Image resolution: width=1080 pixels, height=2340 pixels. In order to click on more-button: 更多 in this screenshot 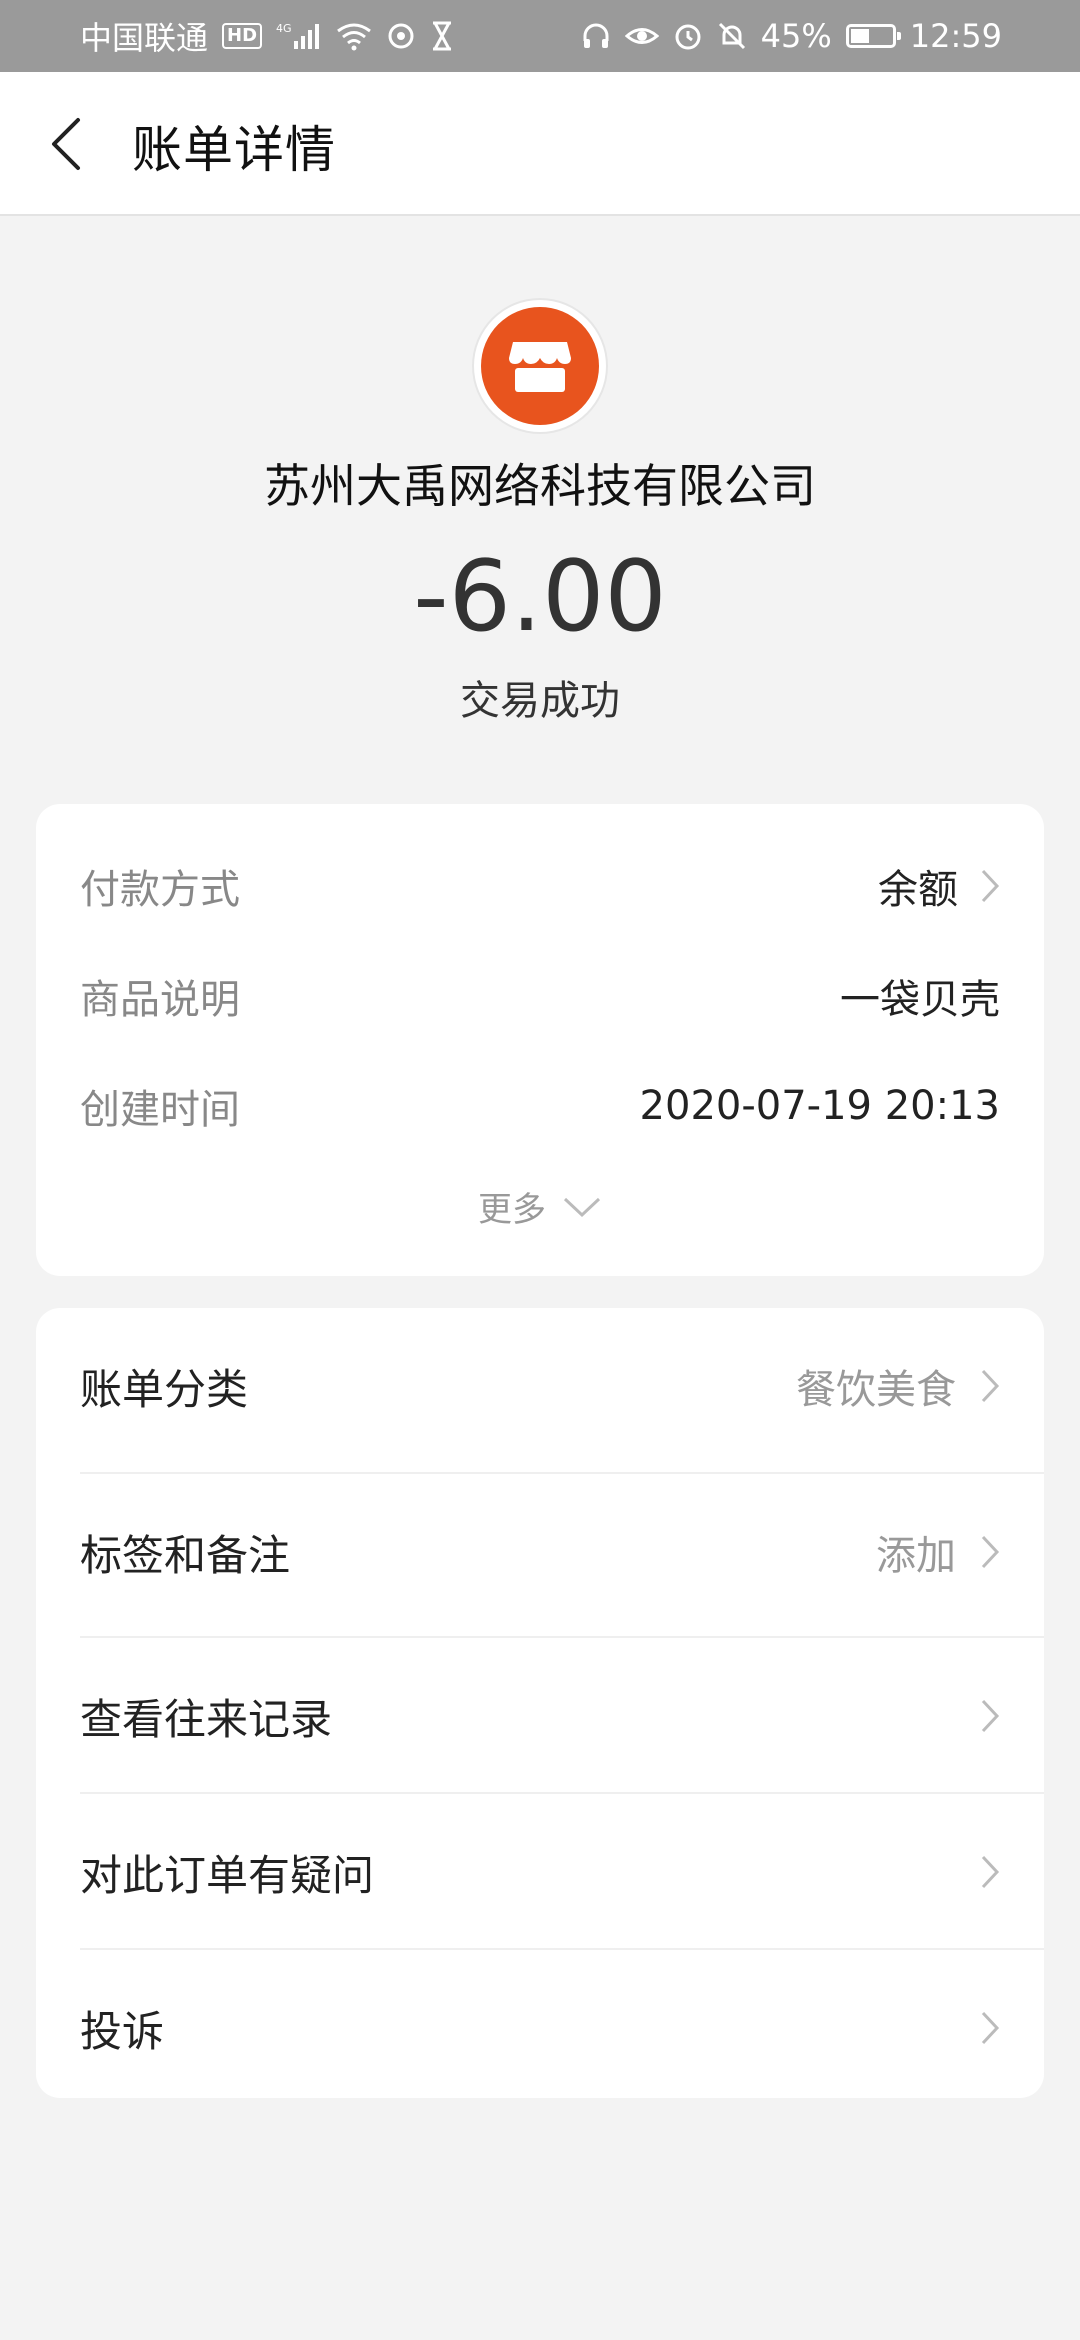, I will do `click(540, 1206)`.